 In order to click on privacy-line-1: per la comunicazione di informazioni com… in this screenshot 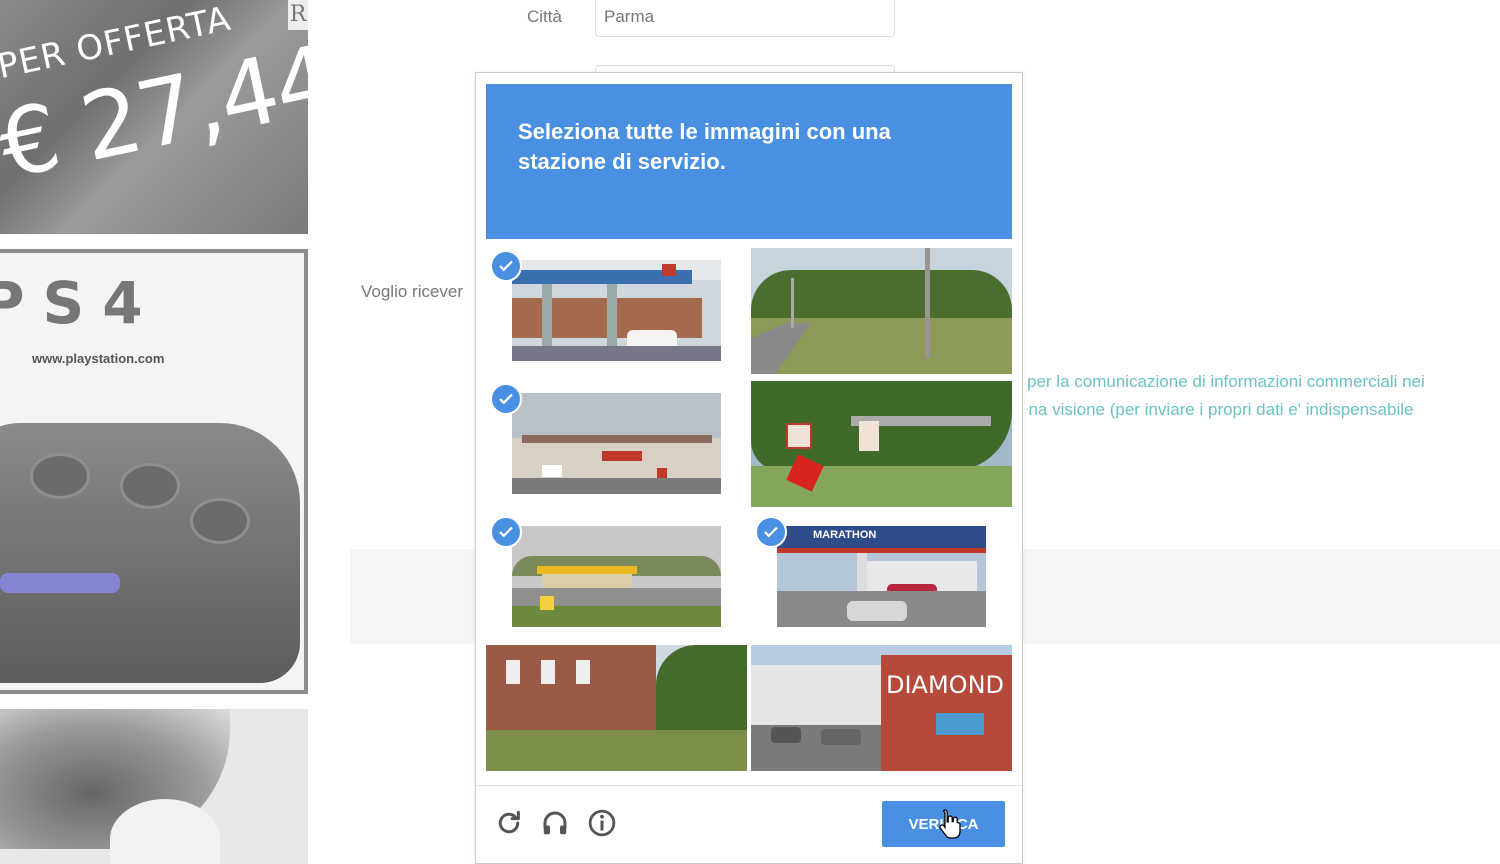, I will do `click(1226, 381)`.